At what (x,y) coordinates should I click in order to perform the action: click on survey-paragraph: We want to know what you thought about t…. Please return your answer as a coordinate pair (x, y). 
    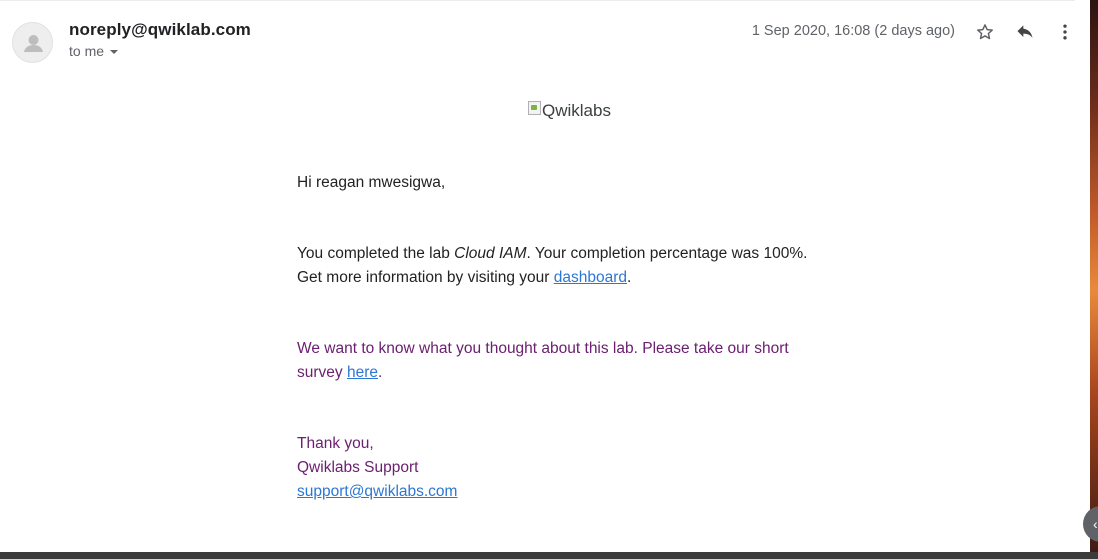
    Looking at the image, I should click on (567, 361).